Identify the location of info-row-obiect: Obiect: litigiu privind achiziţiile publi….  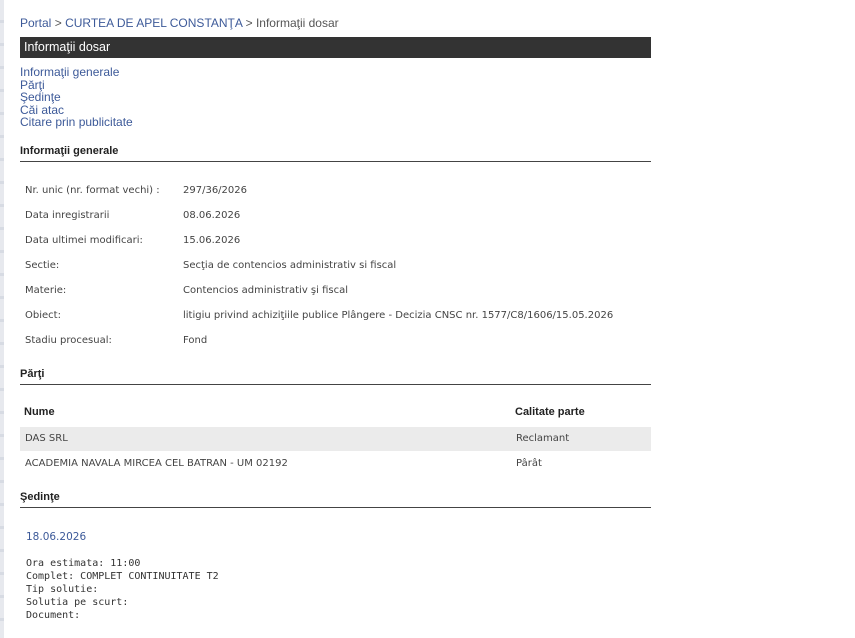
(319, 315).